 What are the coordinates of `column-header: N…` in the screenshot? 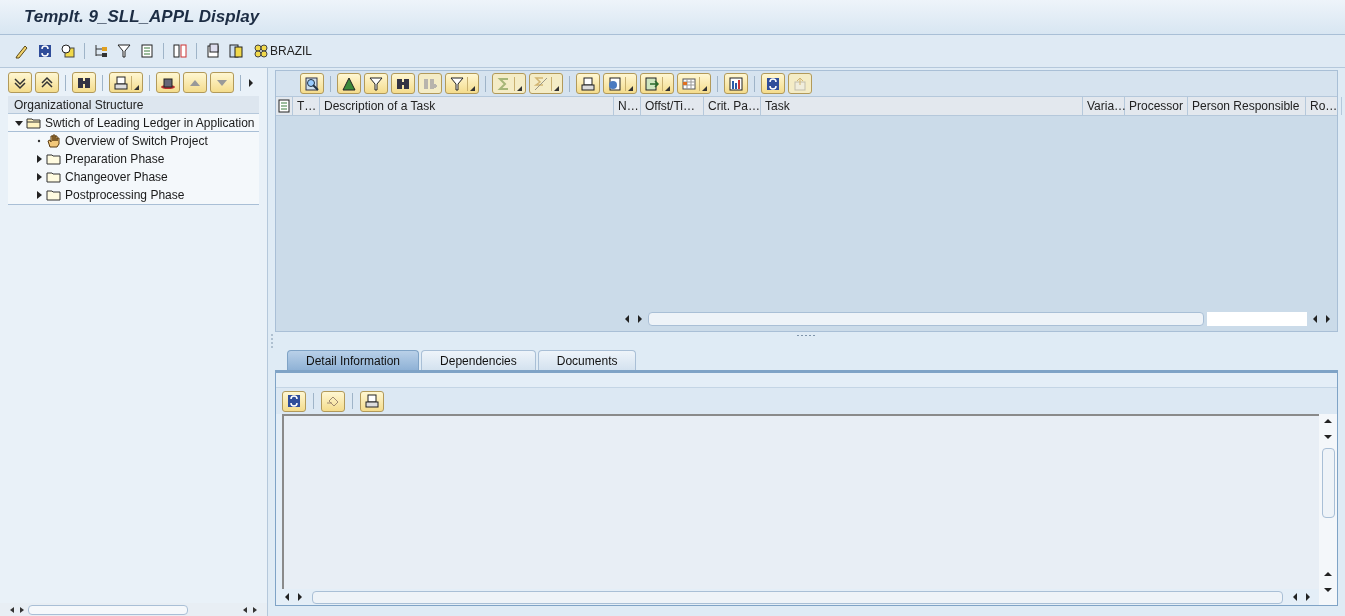 It's located at (627, 106).